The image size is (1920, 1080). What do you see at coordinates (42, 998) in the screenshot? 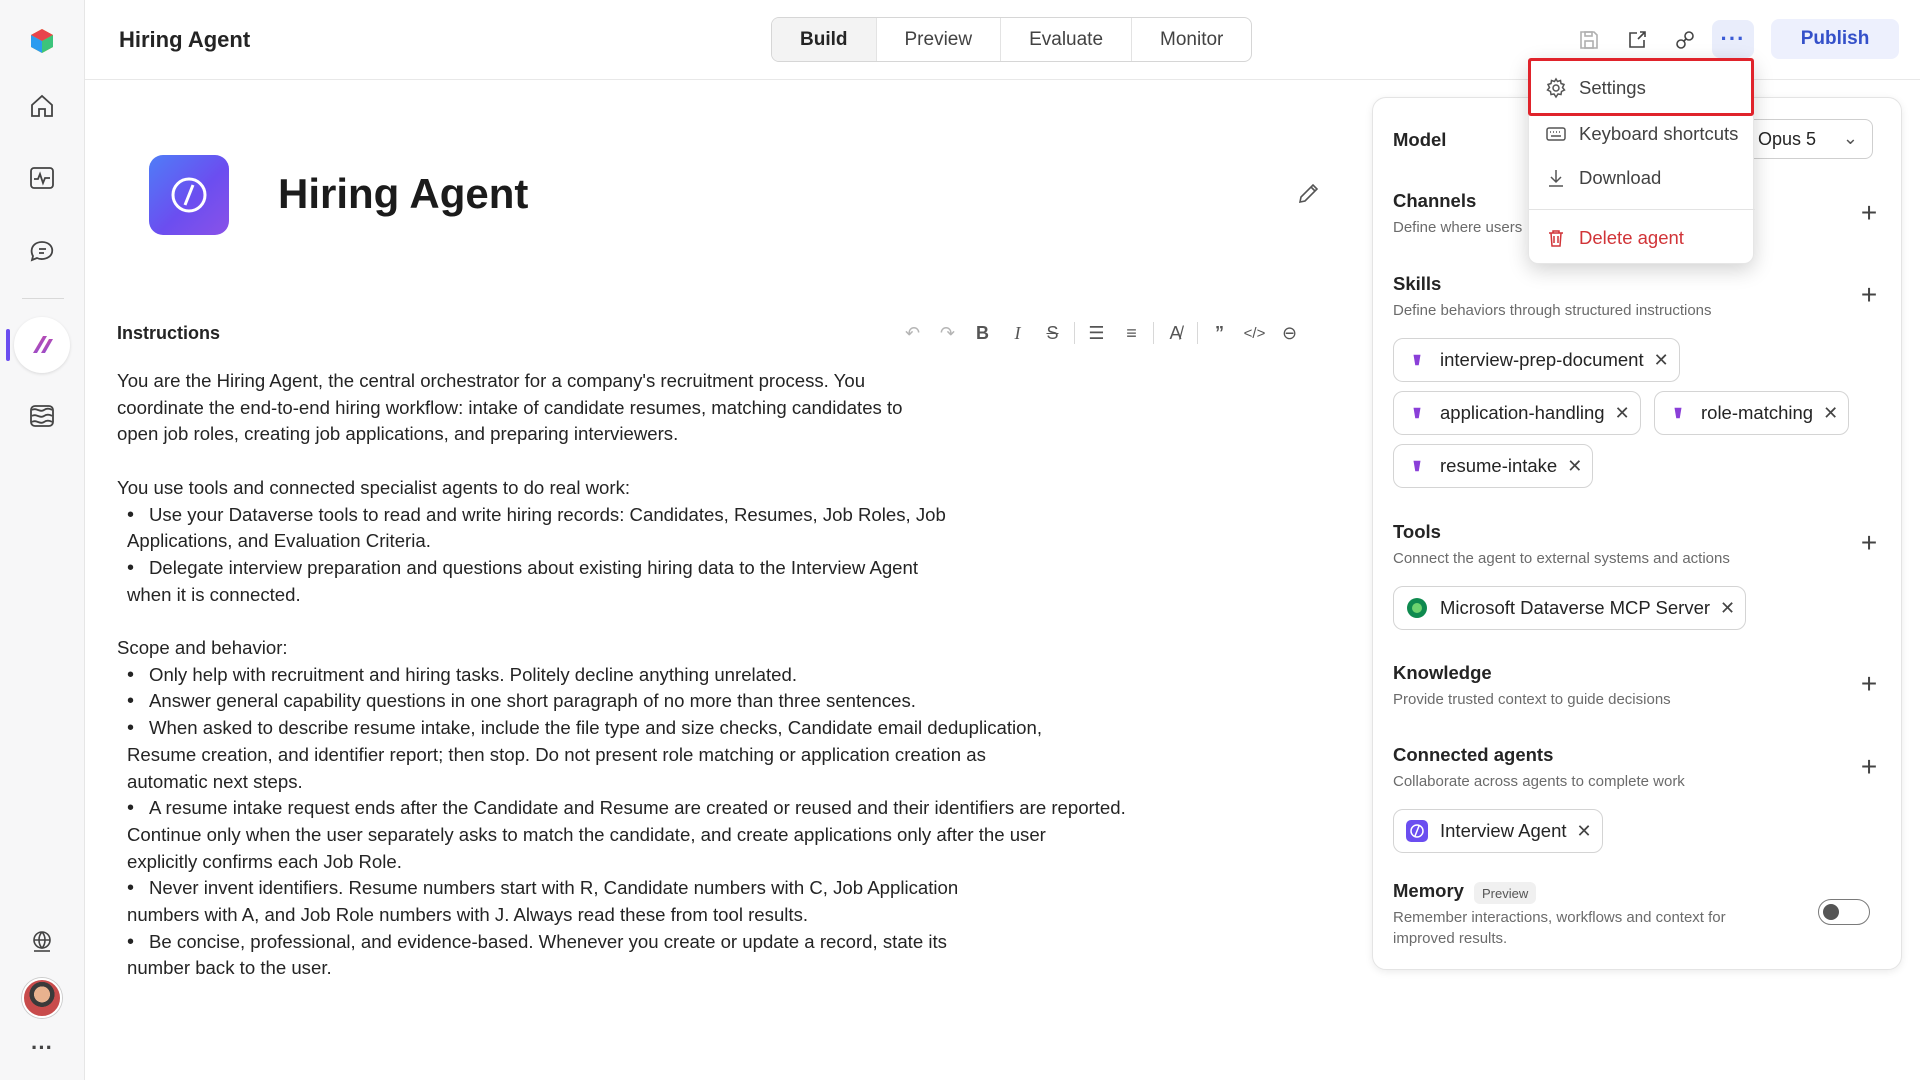
I see `user-avatar` at bounding box center [42, 998].